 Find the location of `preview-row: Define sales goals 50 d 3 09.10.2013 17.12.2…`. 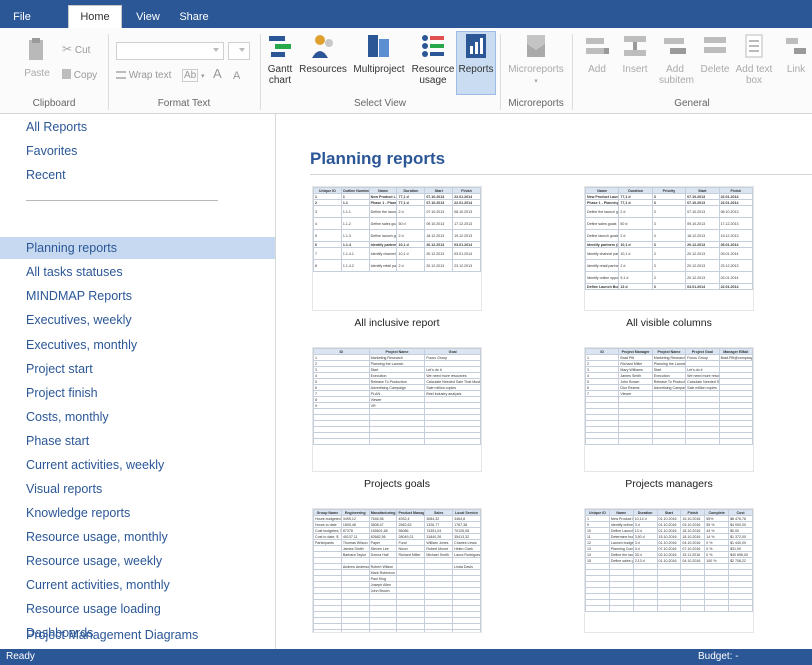

preview-row: Define sales goals 50 d 3 09.10.2013 17.12.2… is located at coordinates (669, 223).